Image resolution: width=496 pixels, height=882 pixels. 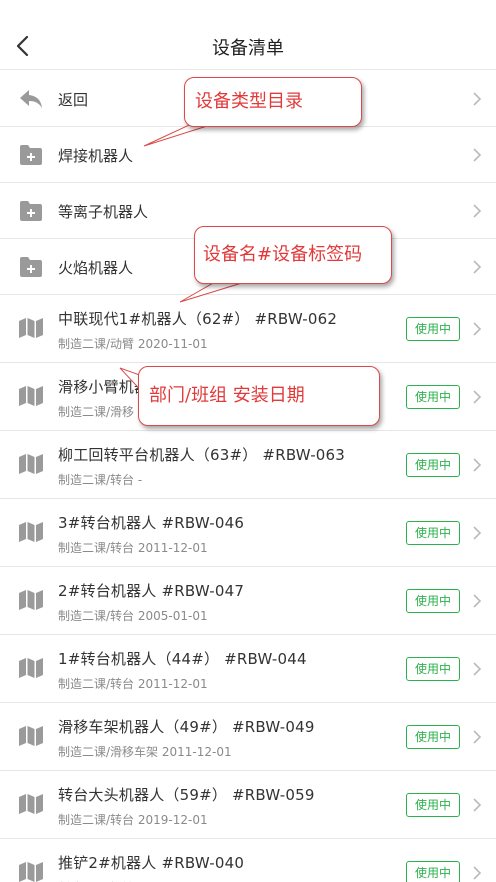 I want to click on list-item-label: 等离子机器人, so click(x=103, y=212).